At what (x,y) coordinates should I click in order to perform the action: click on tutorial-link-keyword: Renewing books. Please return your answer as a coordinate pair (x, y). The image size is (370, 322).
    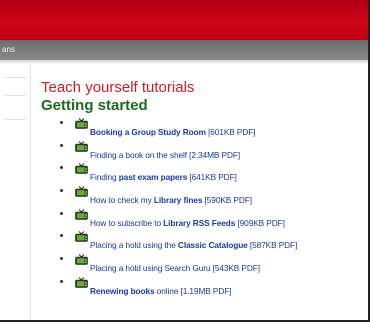
    Looking at the image, I should click on (122, 290).